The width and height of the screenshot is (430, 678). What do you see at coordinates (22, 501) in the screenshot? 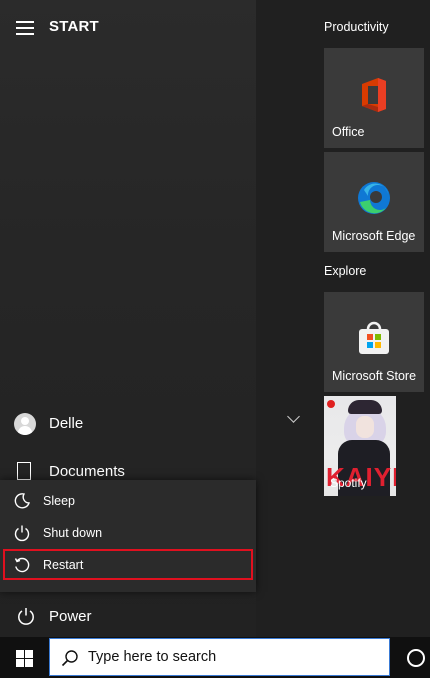
I see `moon-icon` at bounding box center [22, 501].